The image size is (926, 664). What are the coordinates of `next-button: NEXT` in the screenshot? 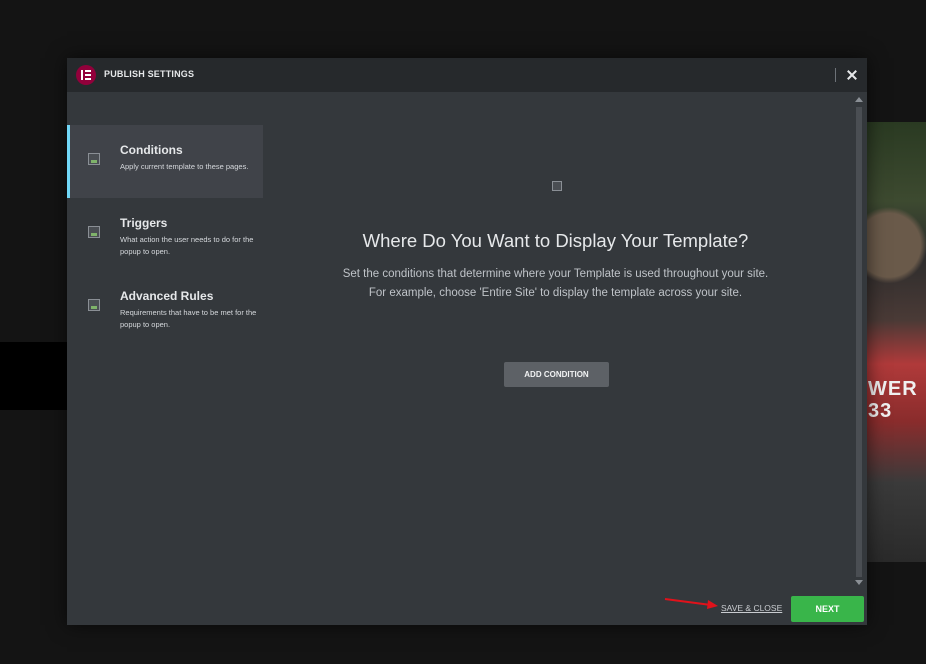 It's located at (827, 609).